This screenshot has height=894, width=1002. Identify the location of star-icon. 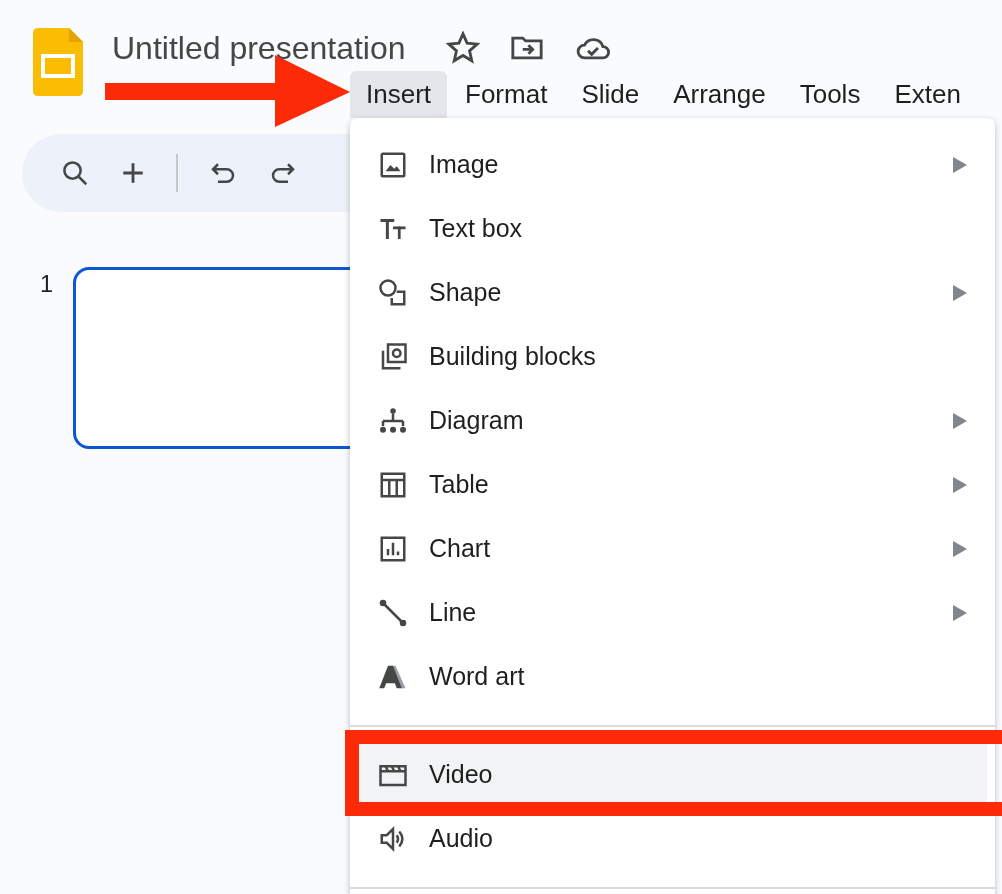
(462, 48).